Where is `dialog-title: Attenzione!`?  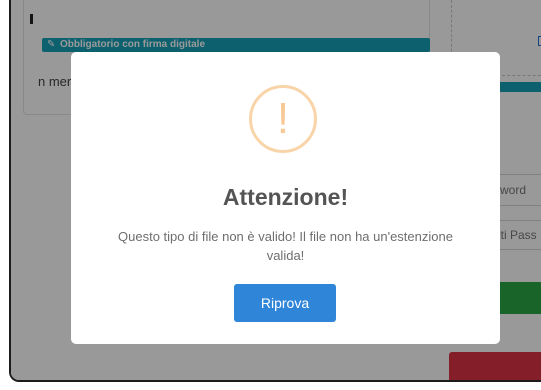 dialog-title: Attenzione! is located at coordinates (285, 197).